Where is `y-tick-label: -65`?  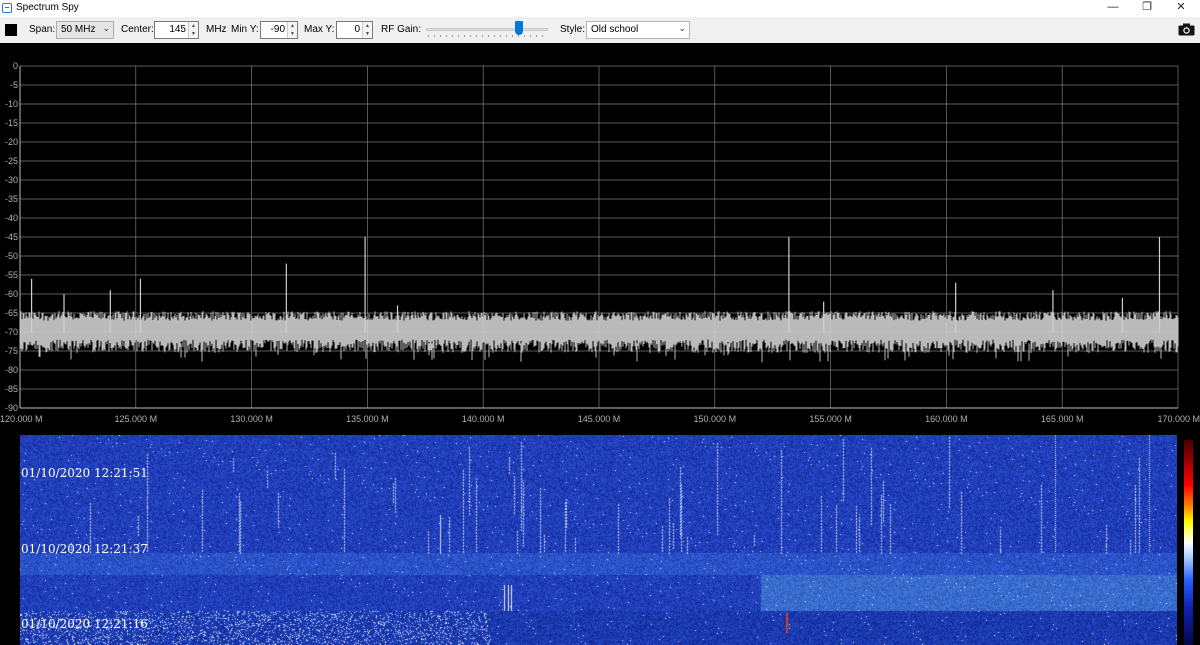
y-tick-label: -65 is located at coordinates (11, 313).